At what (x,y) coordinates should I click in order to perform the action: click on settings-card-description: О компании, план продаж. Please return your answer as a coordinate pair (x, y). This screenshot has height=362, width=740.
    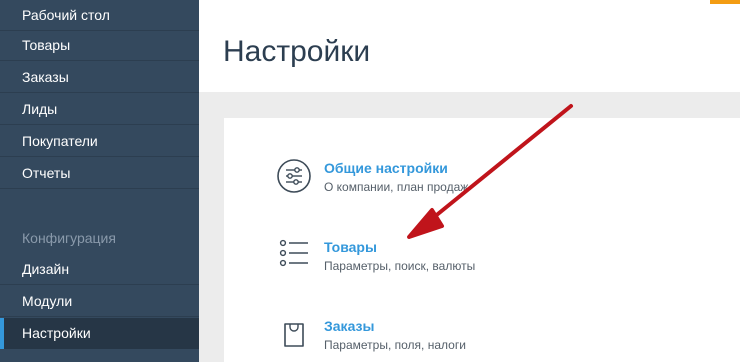
    Looking at the image, I should click on (396, 187).